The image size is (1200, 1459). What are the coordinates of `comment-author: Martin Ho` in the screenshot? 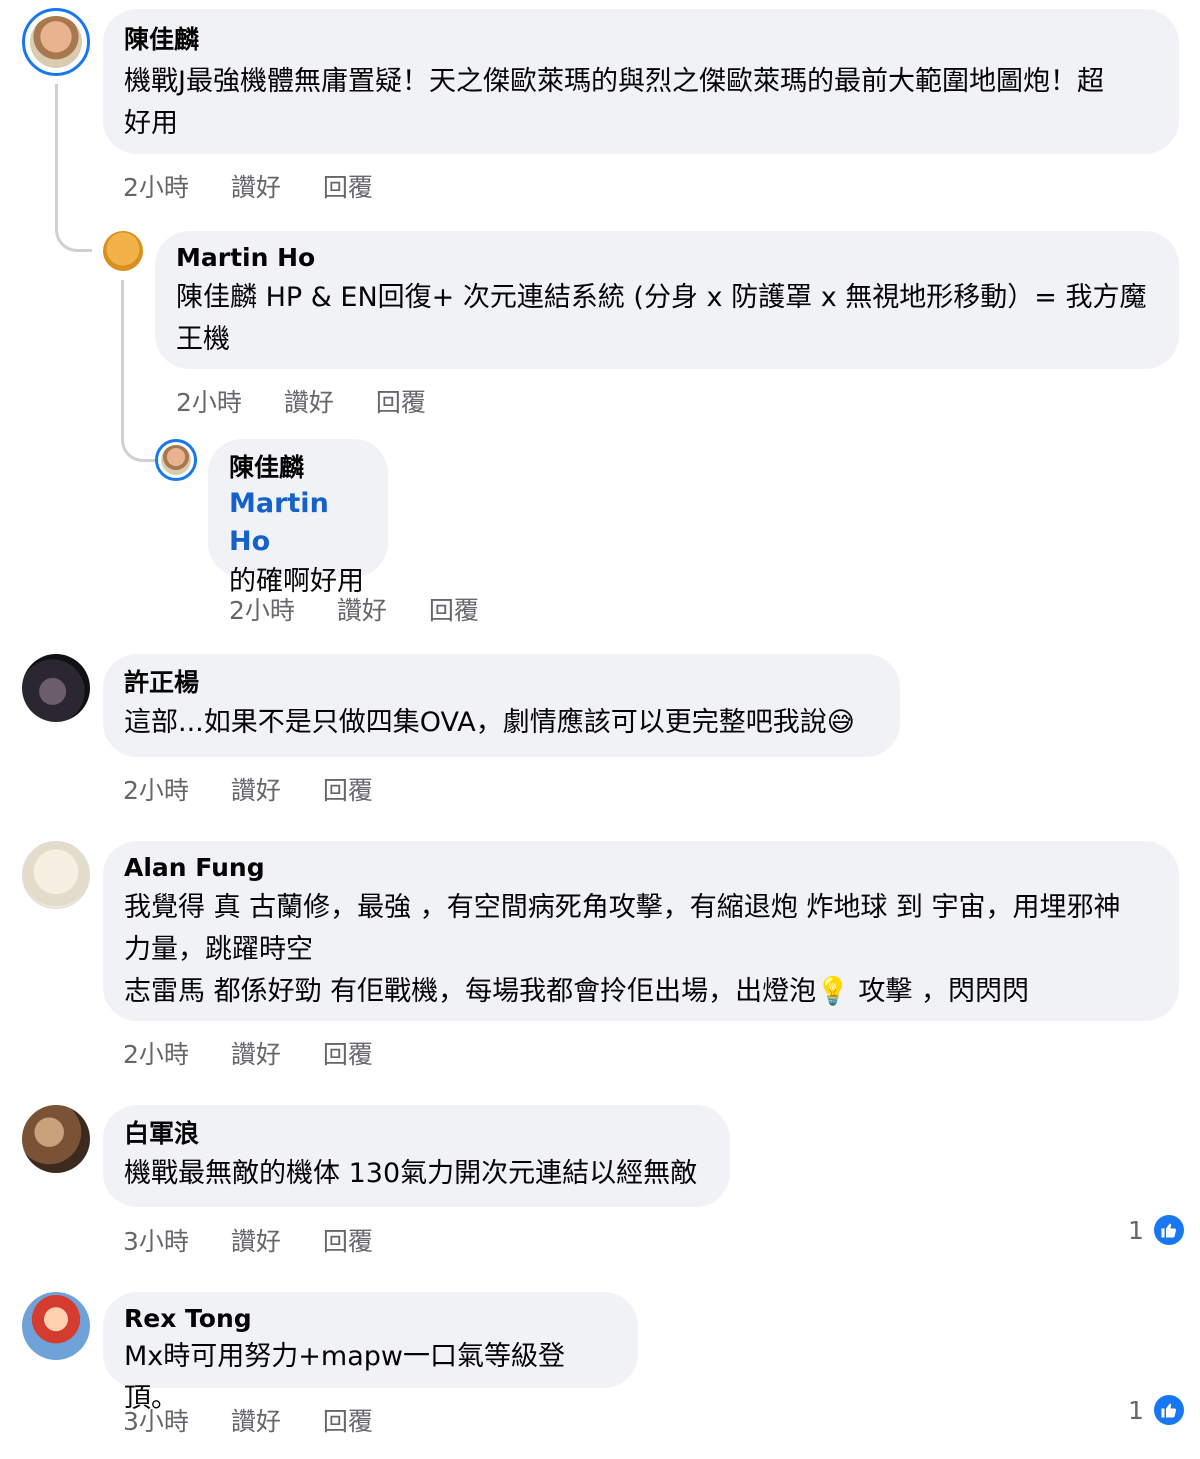 It's located at (667, 258).